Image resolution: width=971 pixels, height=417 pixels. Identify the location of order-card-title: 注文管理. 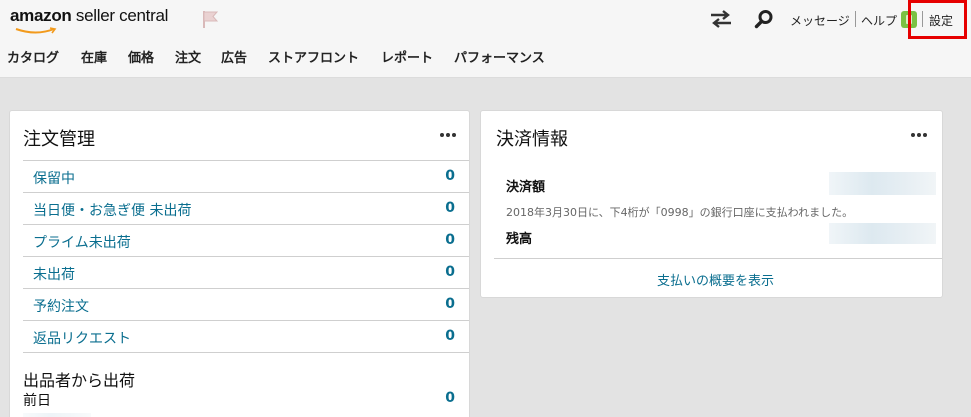
(59, 139).